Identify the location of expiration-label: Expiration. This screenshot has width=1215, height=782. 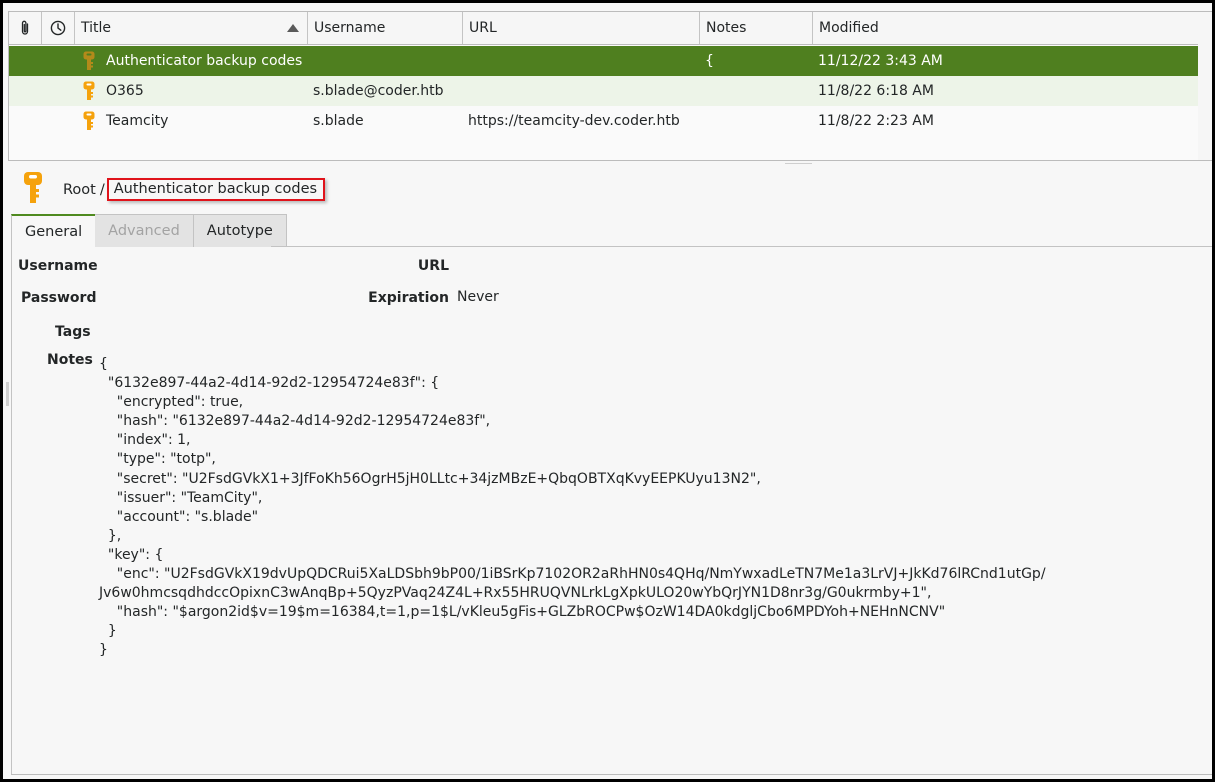
(408, 298).